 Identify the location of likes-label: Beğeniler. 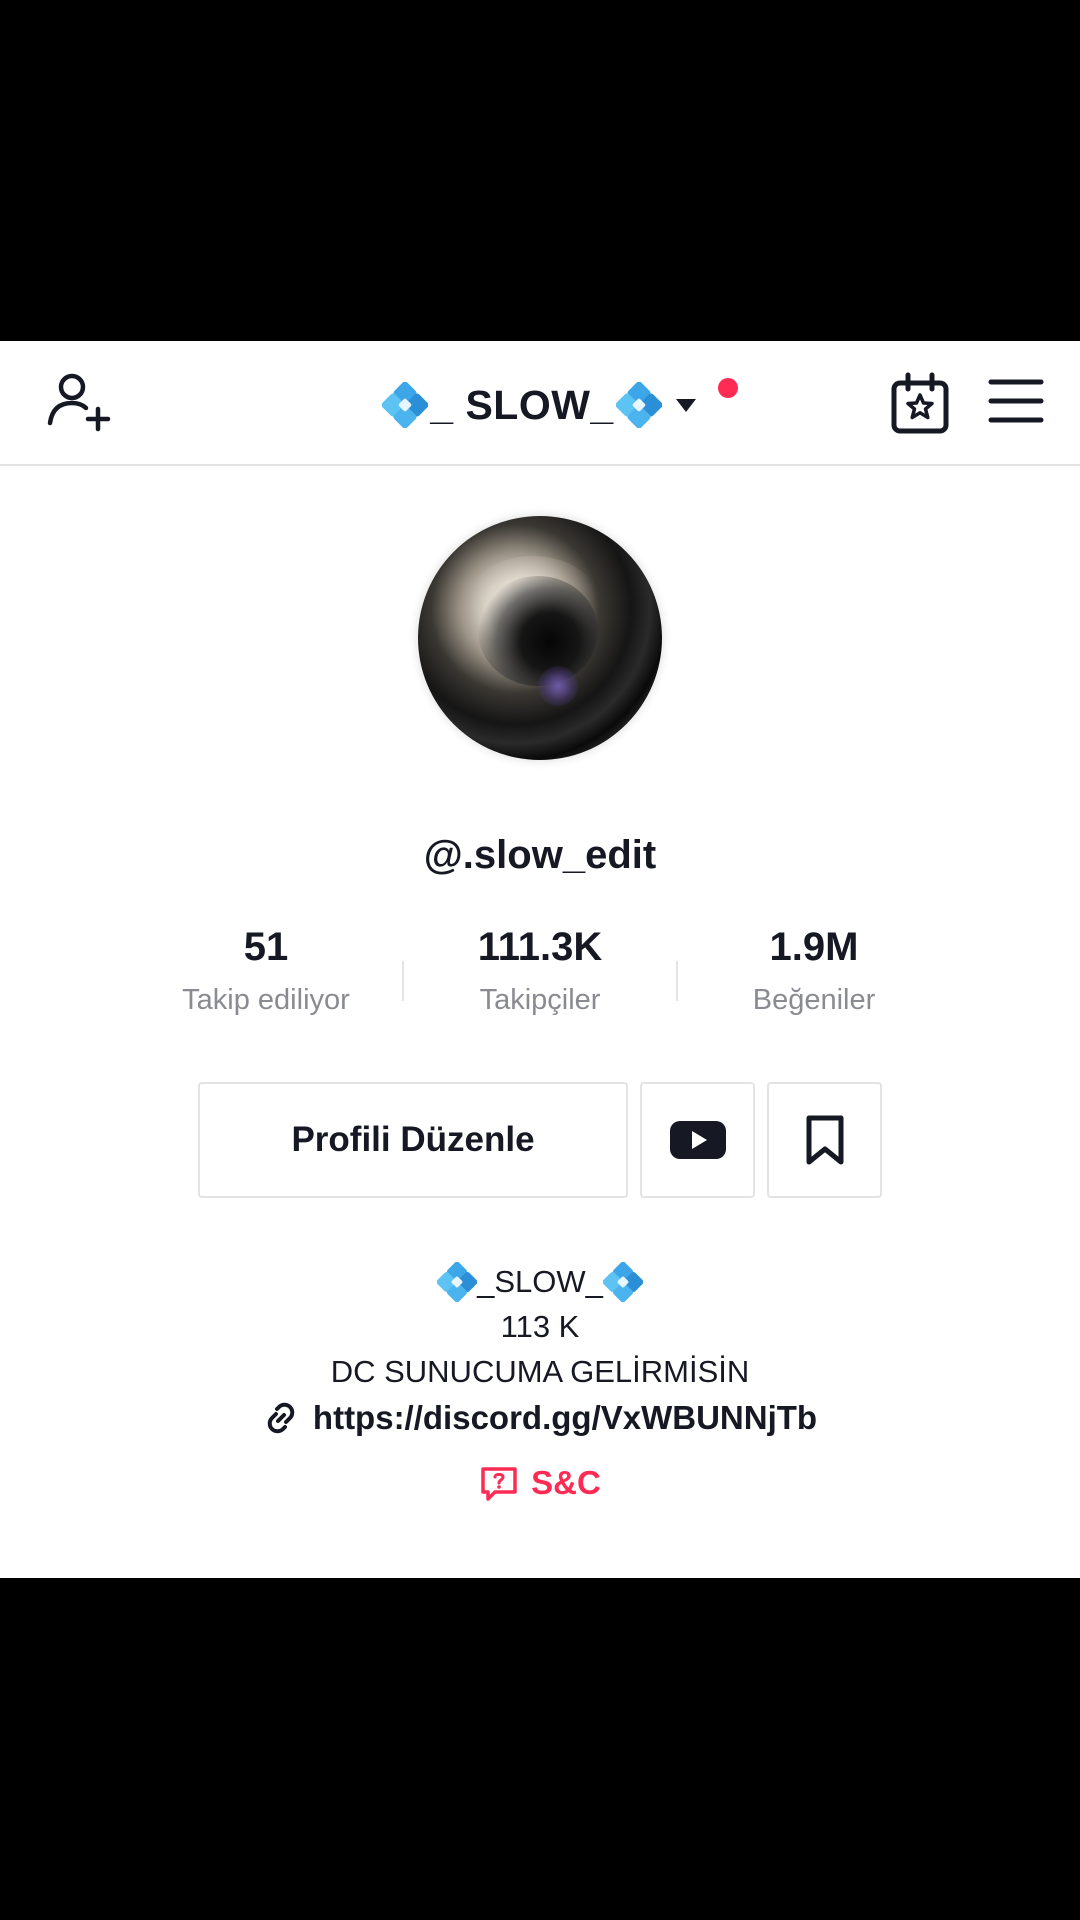
(814, 1000).